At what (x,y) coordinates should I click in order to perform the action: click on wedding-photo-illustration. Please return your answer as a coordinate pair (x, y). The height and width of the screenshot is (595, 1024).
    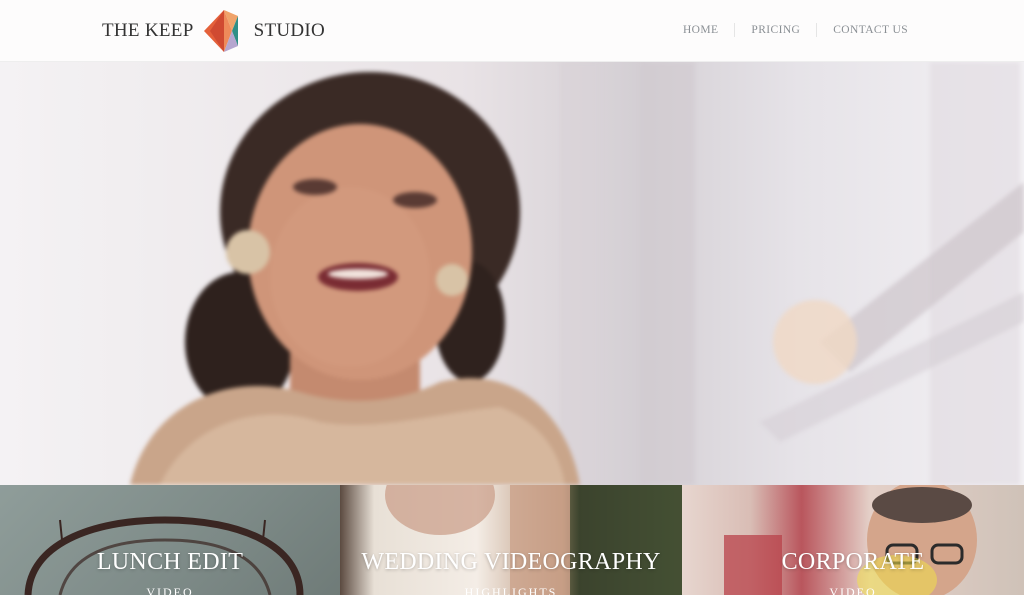
    Looking at the image, I should click on (533, 540).